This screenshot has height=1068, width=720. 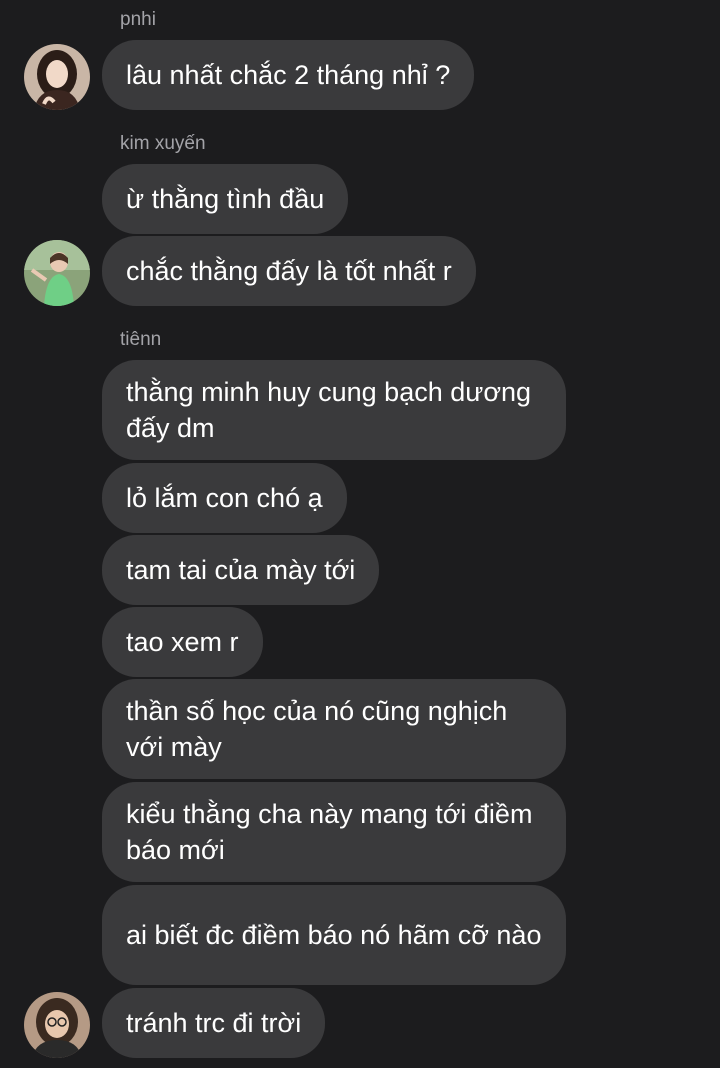 What do you see at coordinates (334, 729) in the screenshot?
I see `message-bubble: thần số học của nó cũng nghịch với mày` at bounding box center [334, 729].